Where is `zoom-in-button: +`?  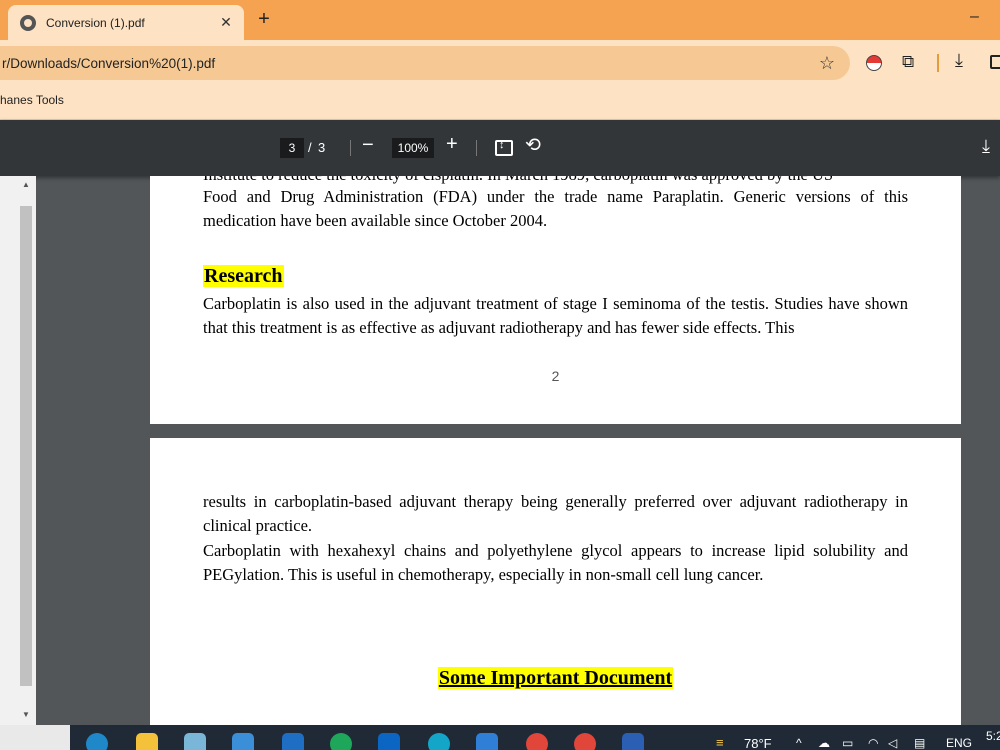 zoom-in-button: + is located at coordinates (452, 144).